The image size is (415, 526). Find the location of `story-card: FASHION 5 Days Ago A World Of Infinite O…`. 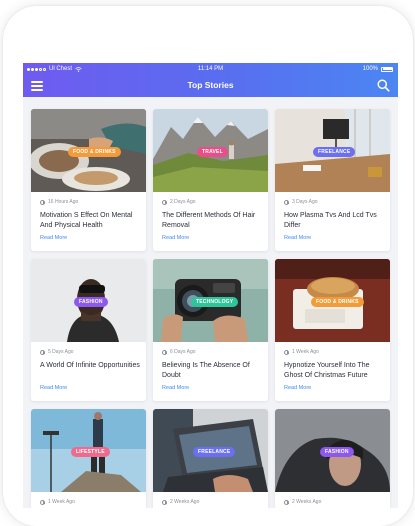

story-card: FASHION 5 Days Ago A World Of Infinite O… is located at coordinates (88, 330).